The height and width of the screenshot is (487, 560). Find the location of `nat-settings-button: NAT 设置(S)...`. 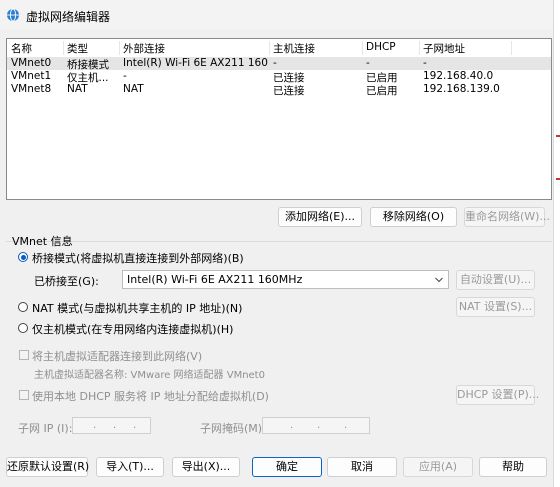

nat-settings-button: NAT 设置(S)... is located at coordinates (495, 307).